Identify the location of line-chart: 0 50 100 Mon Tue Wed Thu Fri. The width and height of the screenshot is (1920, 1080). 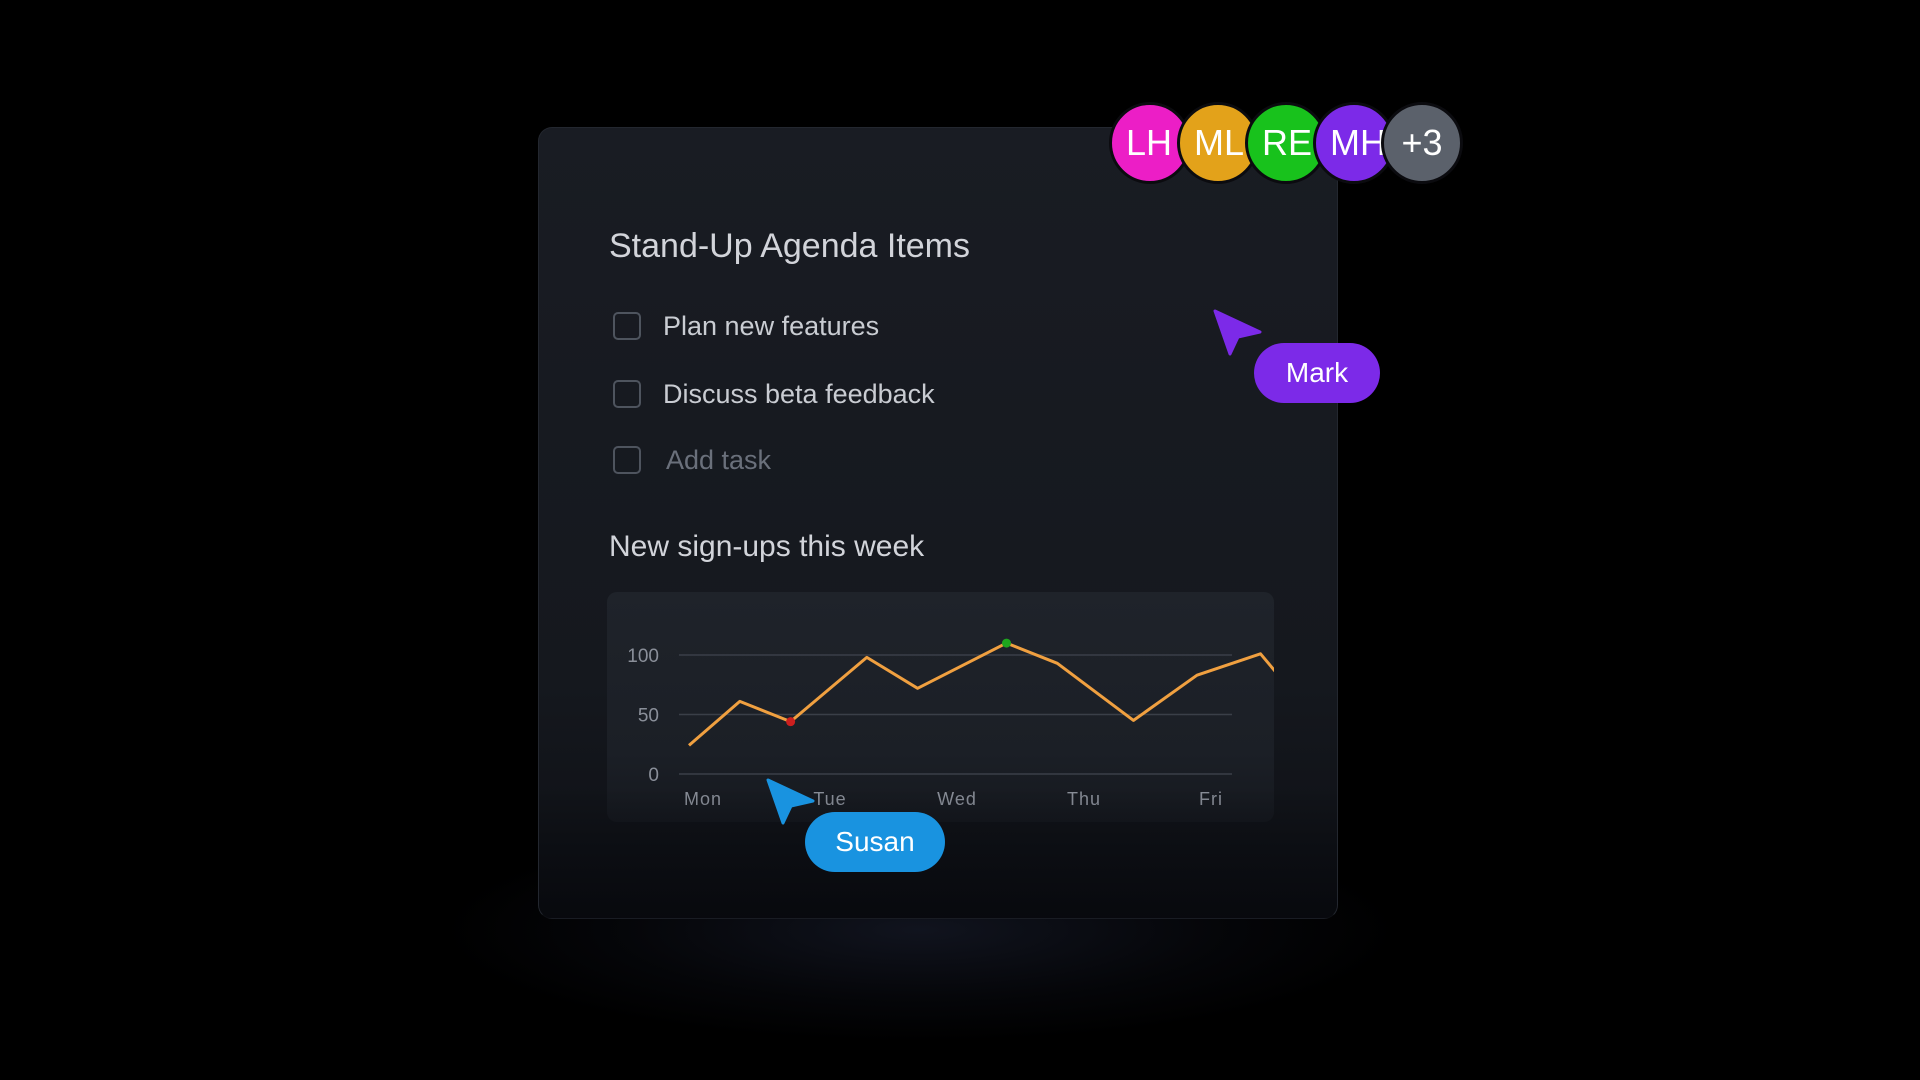
(950, 723).